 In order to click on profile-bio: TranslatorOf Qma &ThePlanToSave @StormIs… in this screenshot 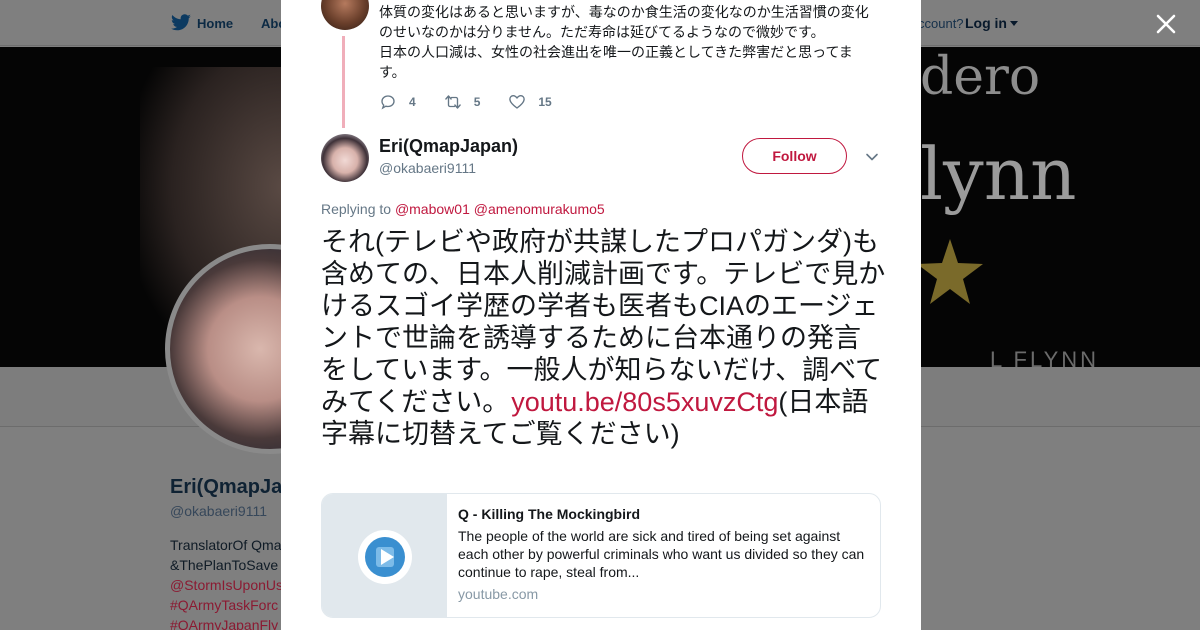, I will do `click(230, 582)`.